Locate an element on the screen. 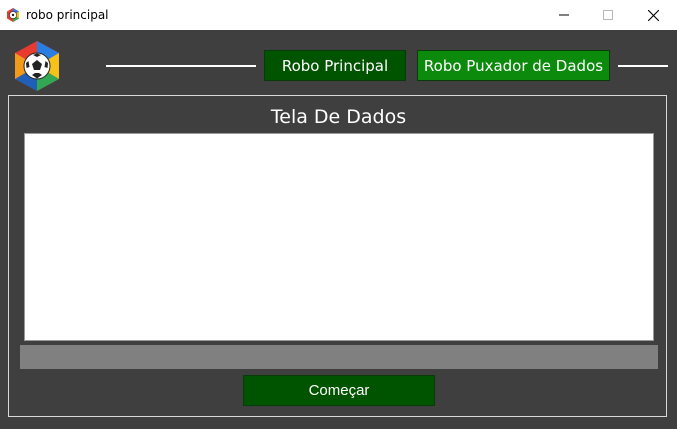 The height and width of the screenshot is (429, 677). minimize-icon is located at coordinates (564, 15).